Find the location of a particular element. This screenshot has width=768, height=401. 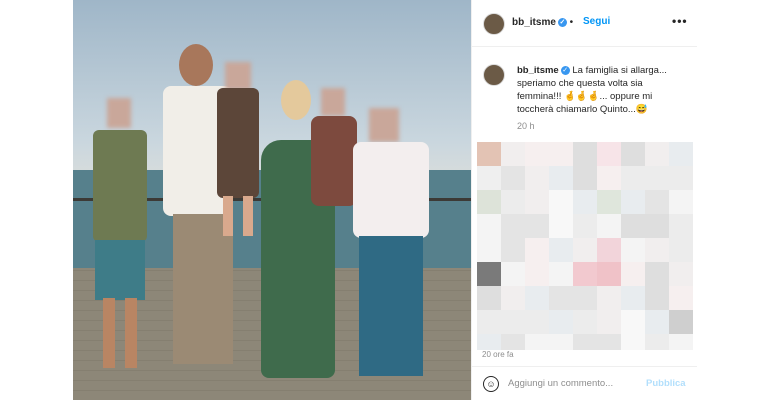

post-time: 20 h is located at coordinates (526, 126).